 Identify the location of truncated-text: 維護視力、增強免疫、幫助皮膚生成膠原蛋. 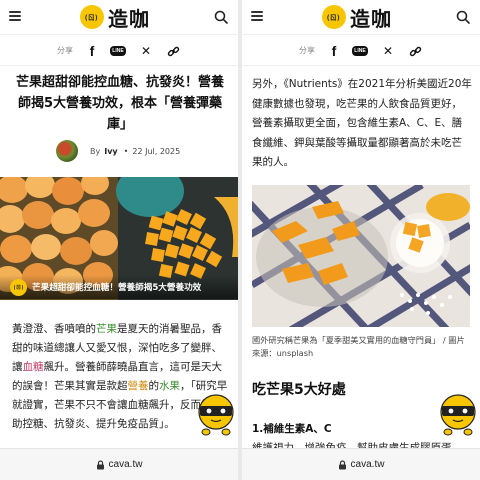
(352, 445).